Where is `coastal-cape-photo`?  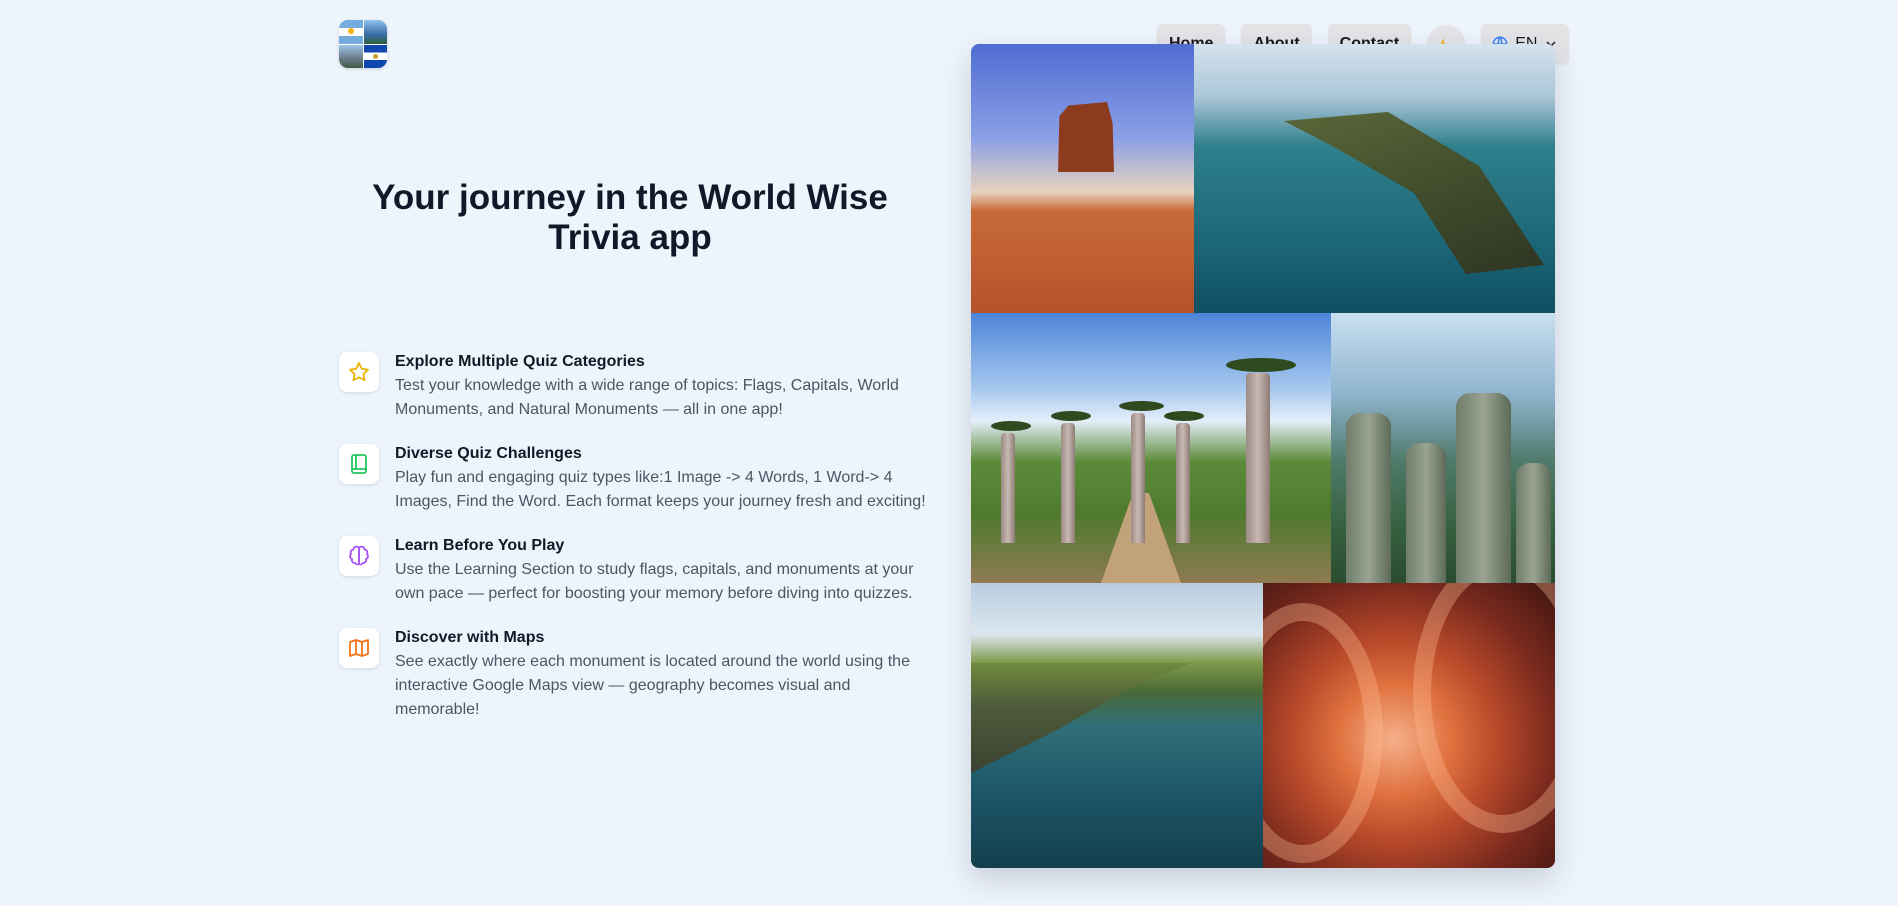
coastal-cape-photo is located at coordinates (1374, 178).